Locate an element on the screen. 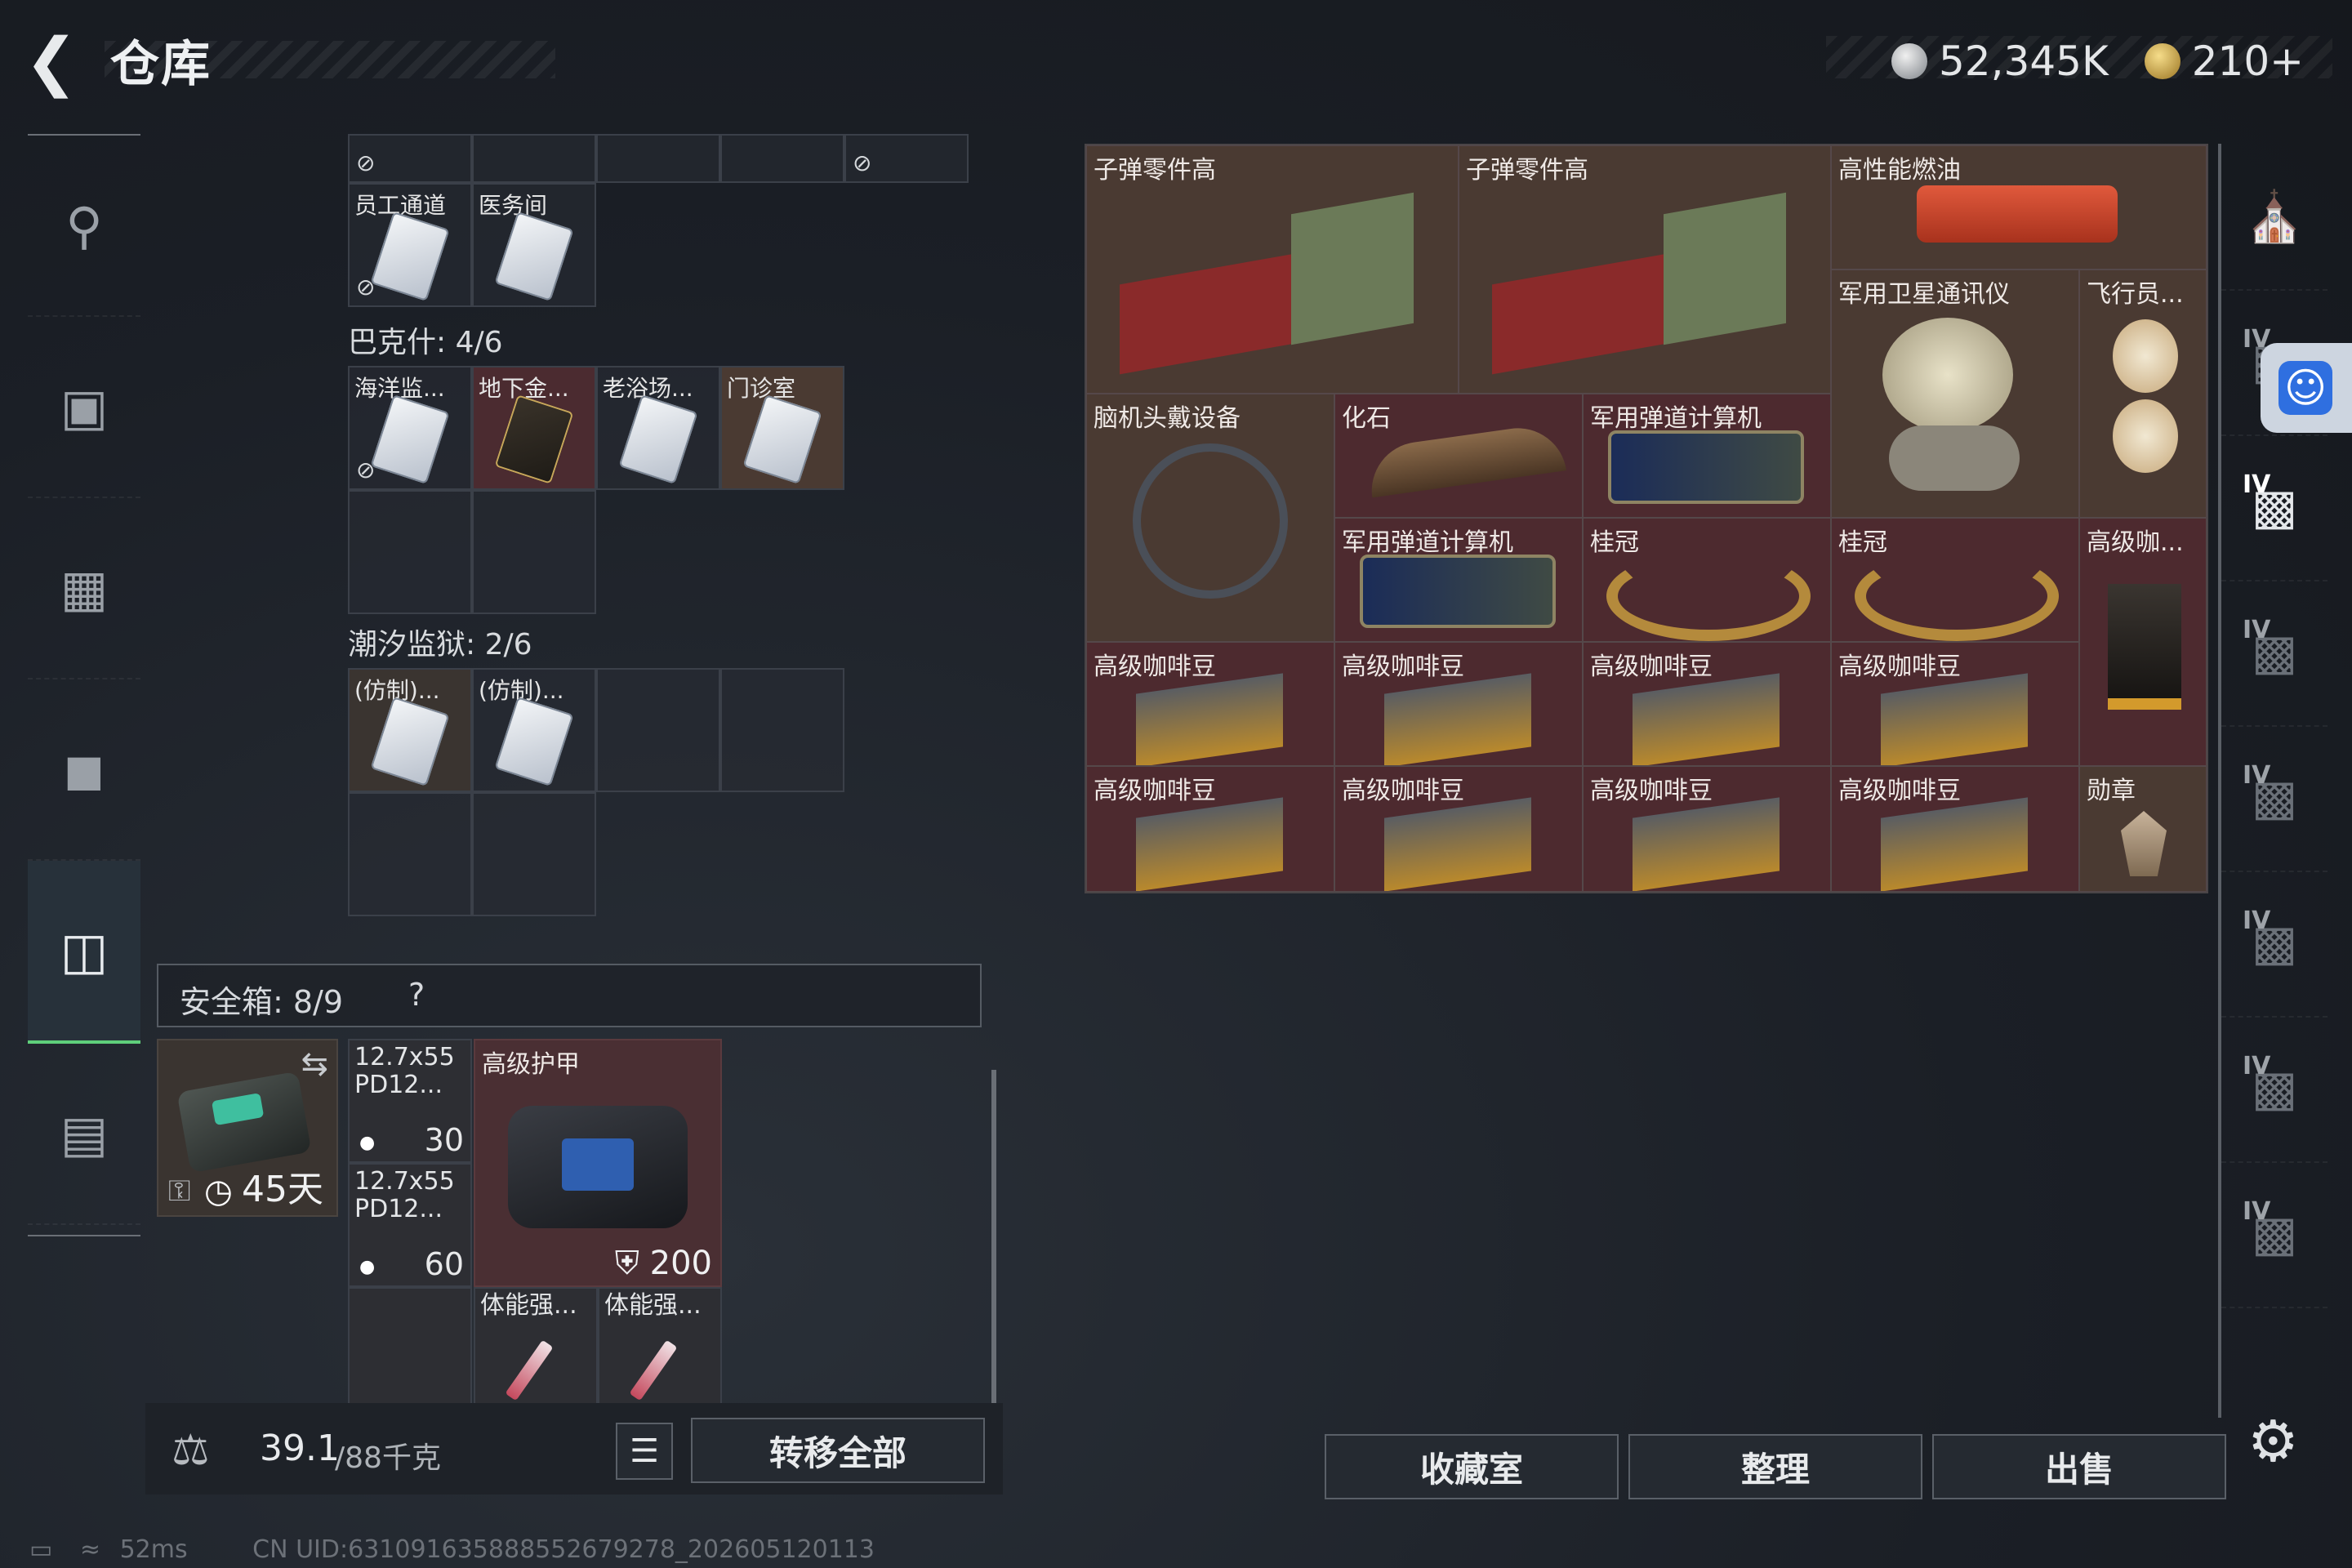 The width and height of the screenshot is (2352, 1568). key-card-item: 海洋监... ⊘ is located at coordinates (410, 428).